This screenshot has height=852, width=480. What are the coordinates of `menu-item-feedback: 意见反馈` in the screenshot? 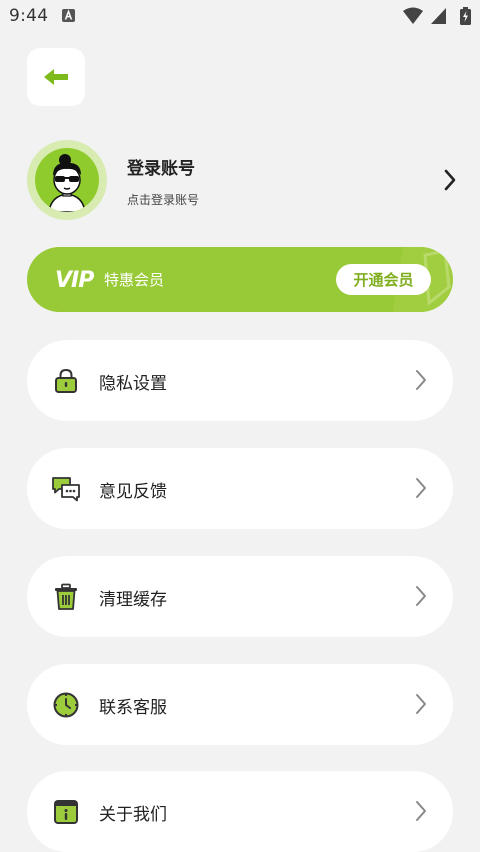 It's located at (240, 488).